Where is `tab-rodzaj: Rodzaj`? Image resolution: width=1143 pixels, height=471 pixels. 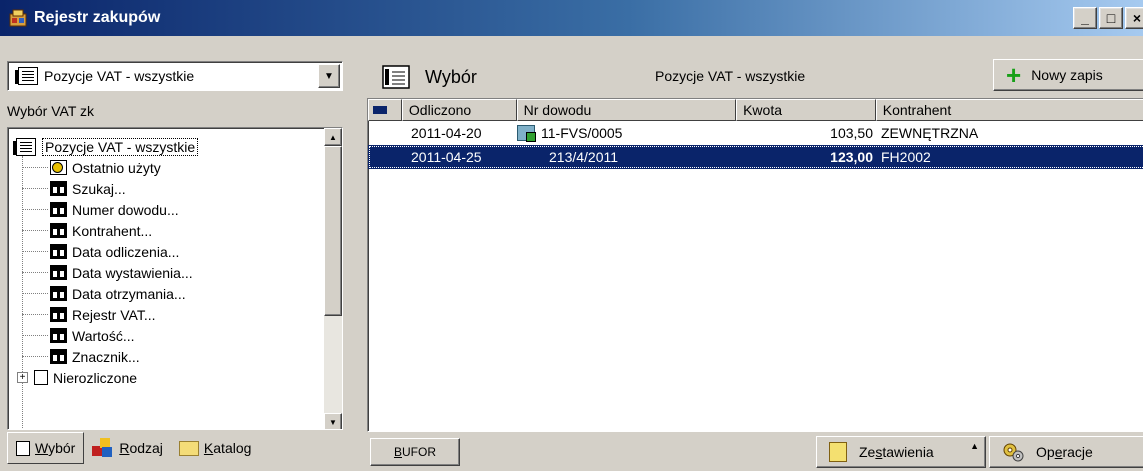
tab-rodzaj: Rodzaj is located at coordinates (127, 448).